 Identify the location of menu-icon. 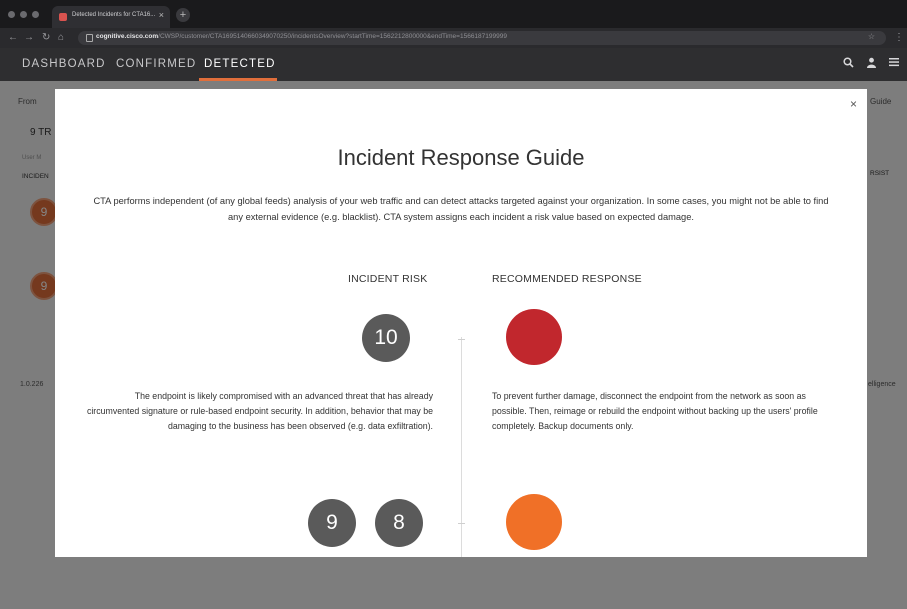
(894, 63).